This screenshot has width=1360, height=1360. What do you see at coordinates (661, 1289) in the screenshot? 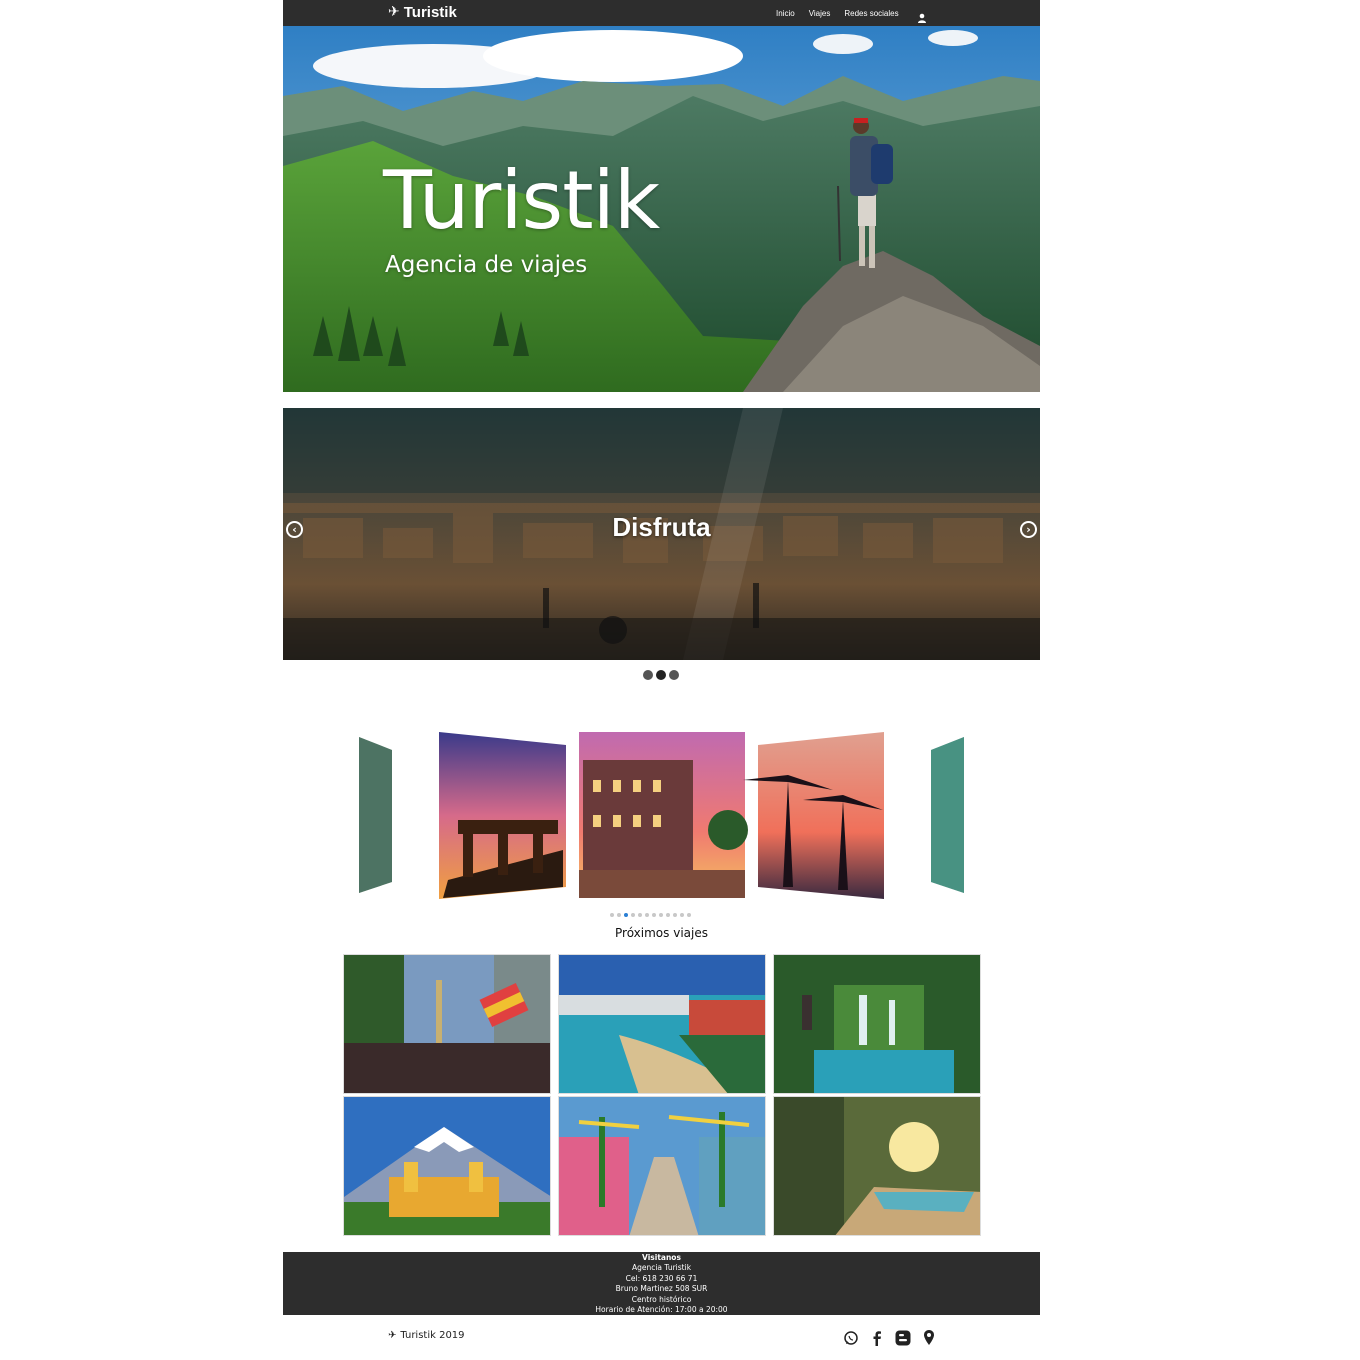
I see `footer-line-address: Bruno Martinez 508 SUR` at bounding box center [661, 1289].